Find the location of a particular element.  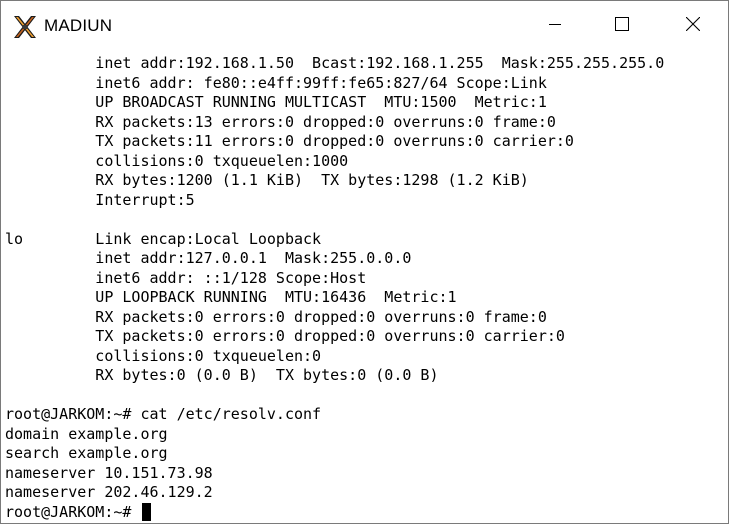

terminal-line: RX bytes:0 (0.0 B) TX bytes:0 (0.0 B) is located at coordinates (222, 375).